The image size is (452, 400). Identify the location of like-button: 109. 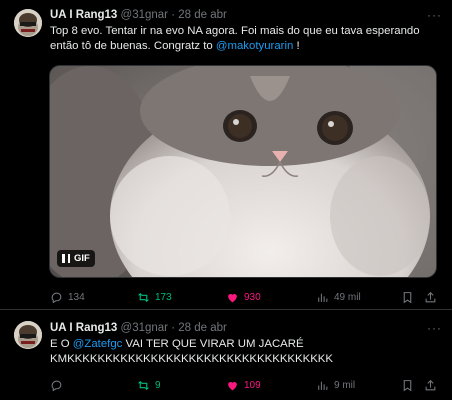
(243, 385).